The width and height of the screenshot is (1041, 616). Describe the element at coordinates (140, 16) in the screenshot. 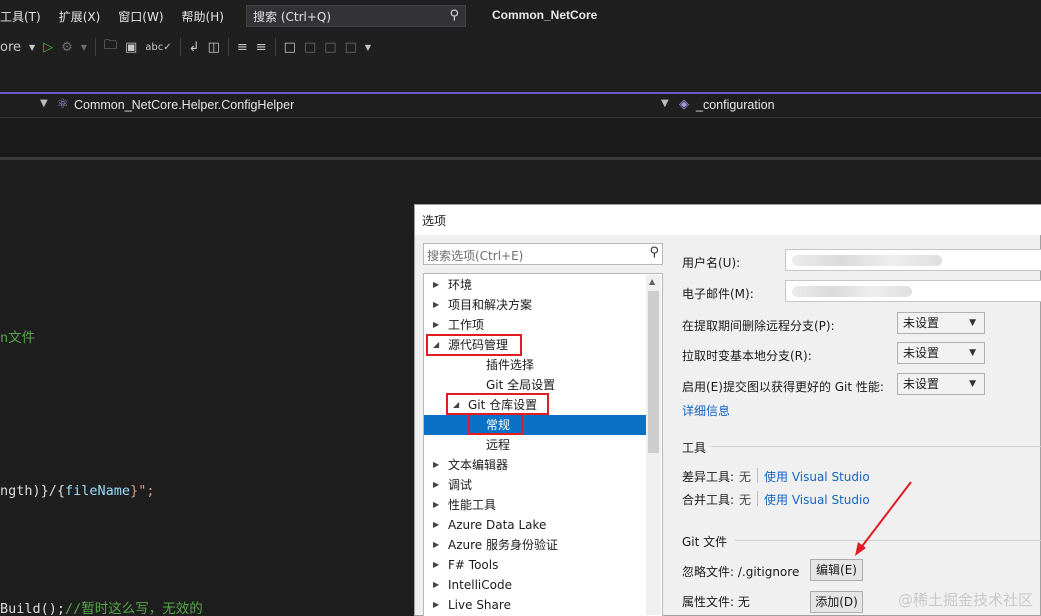

I see `menu-window: 窗口(W)` at that location.